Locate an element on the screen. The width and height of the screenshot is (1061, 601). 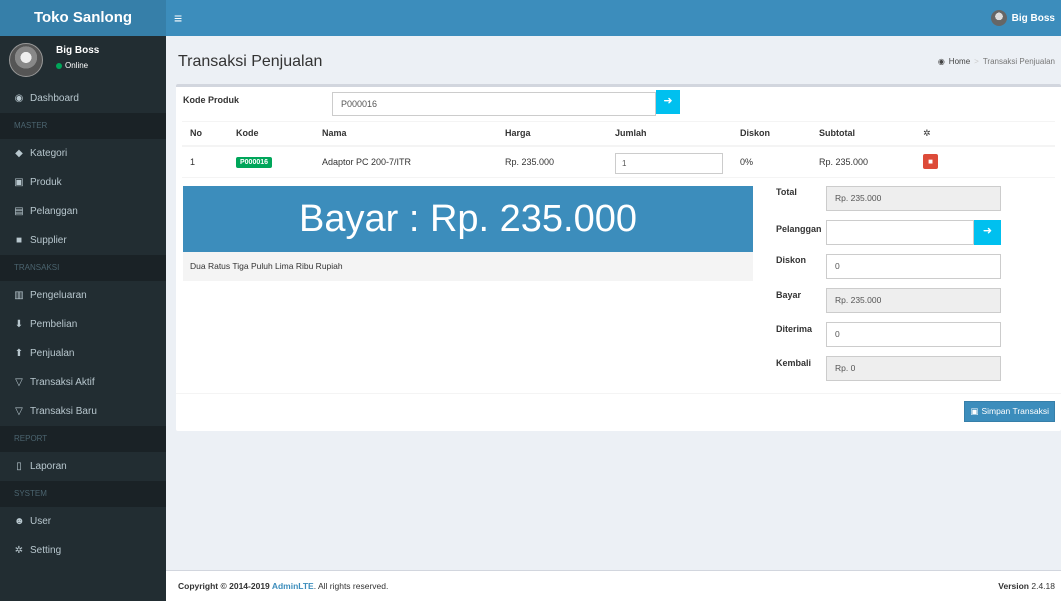
cell-jumlah: 1 is located at coordinates (669, 161).